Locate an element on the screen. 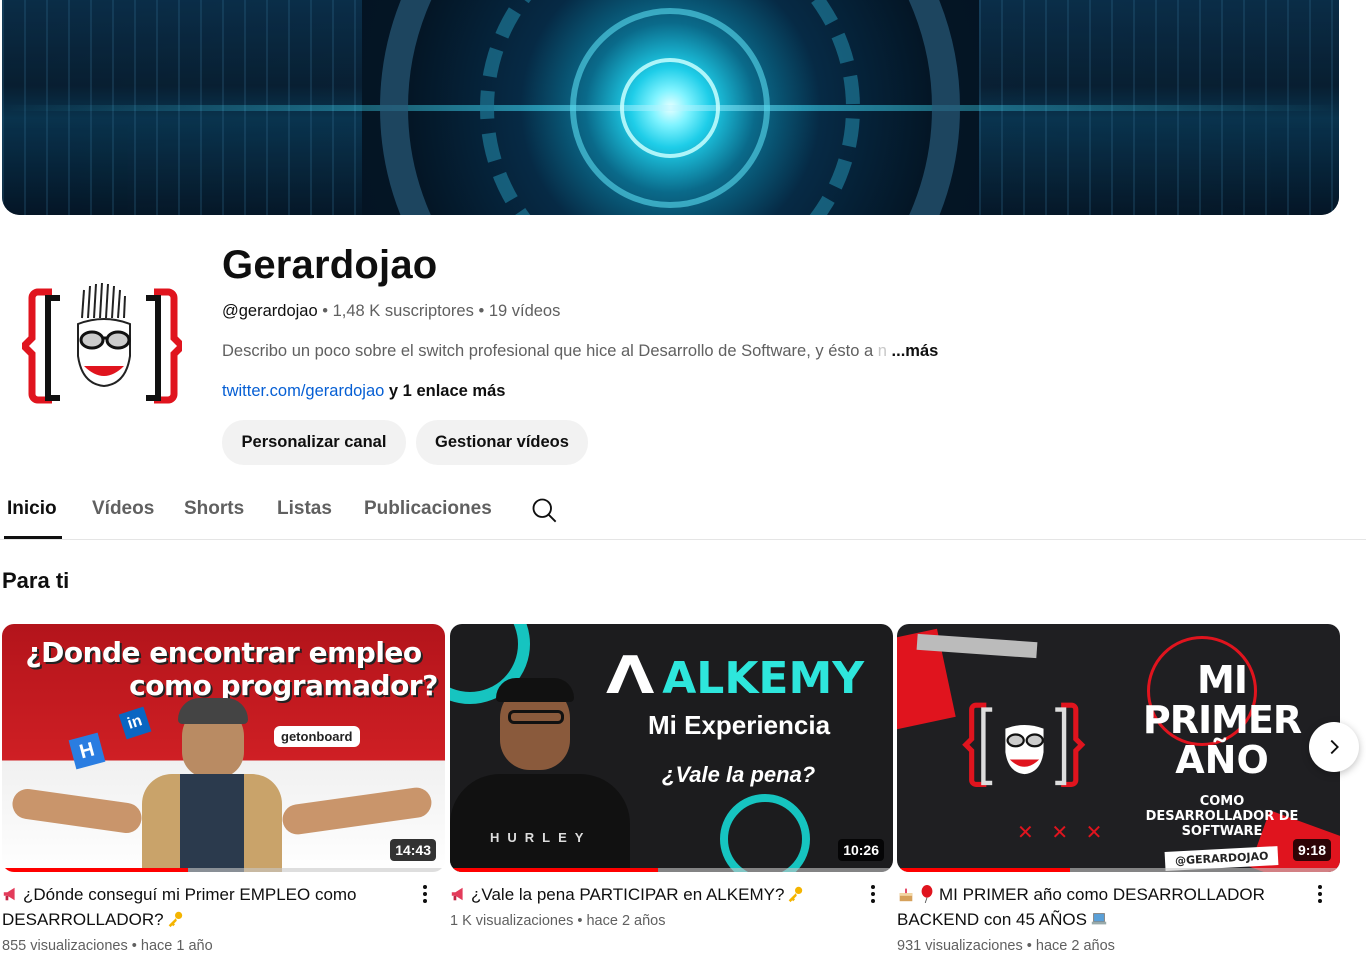  upload-age: hace 1 año is located at coordinates (176, 946).